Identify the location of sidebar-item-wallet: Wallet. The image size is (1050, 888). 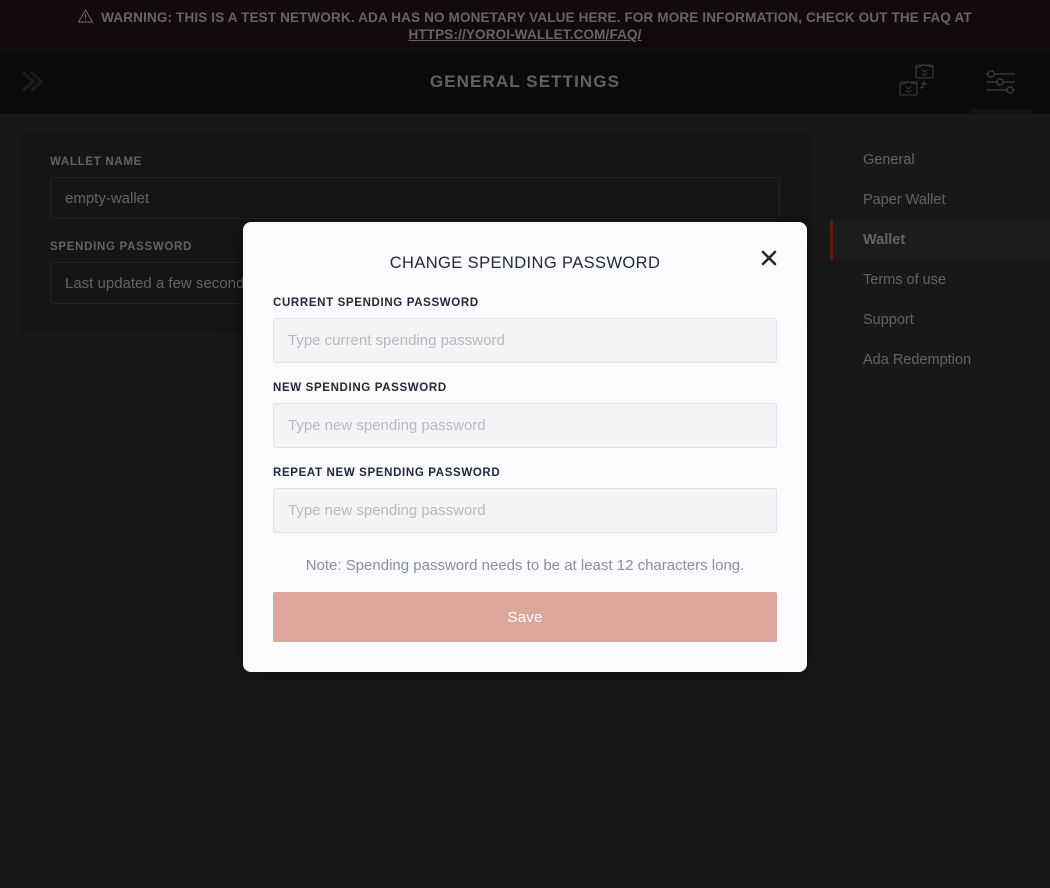
(940, 240).